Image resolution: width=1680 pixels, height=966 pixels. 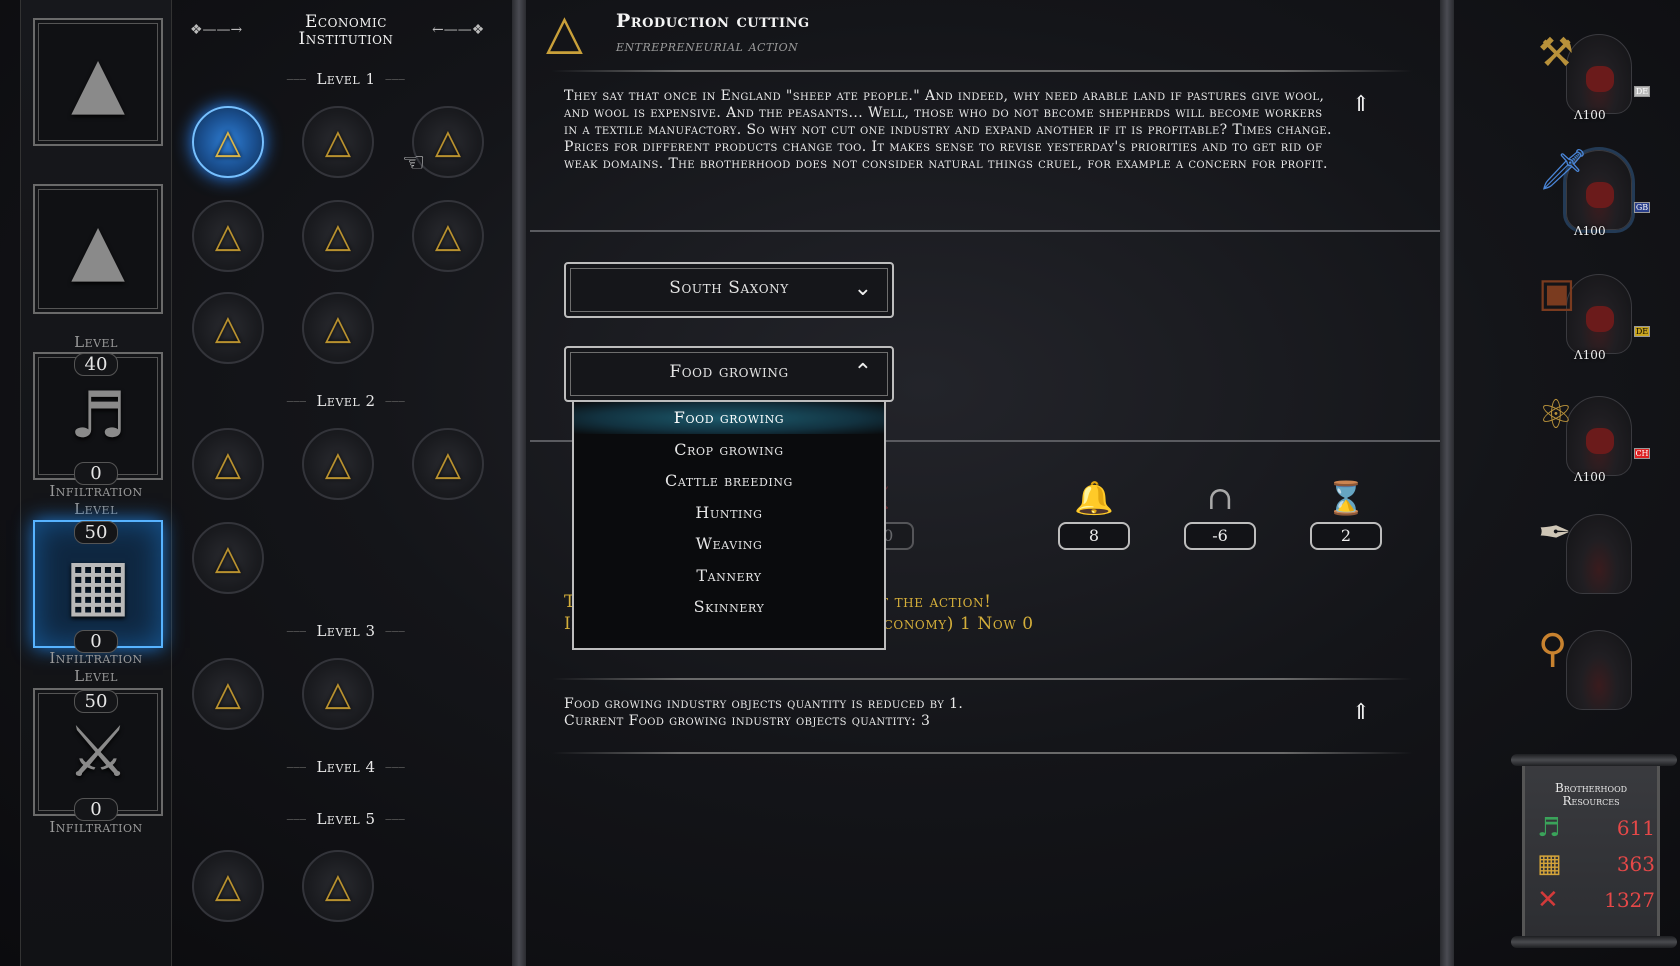 I want to click on resources-title: Brotherhood Resources, so click(x=1591, y=795).